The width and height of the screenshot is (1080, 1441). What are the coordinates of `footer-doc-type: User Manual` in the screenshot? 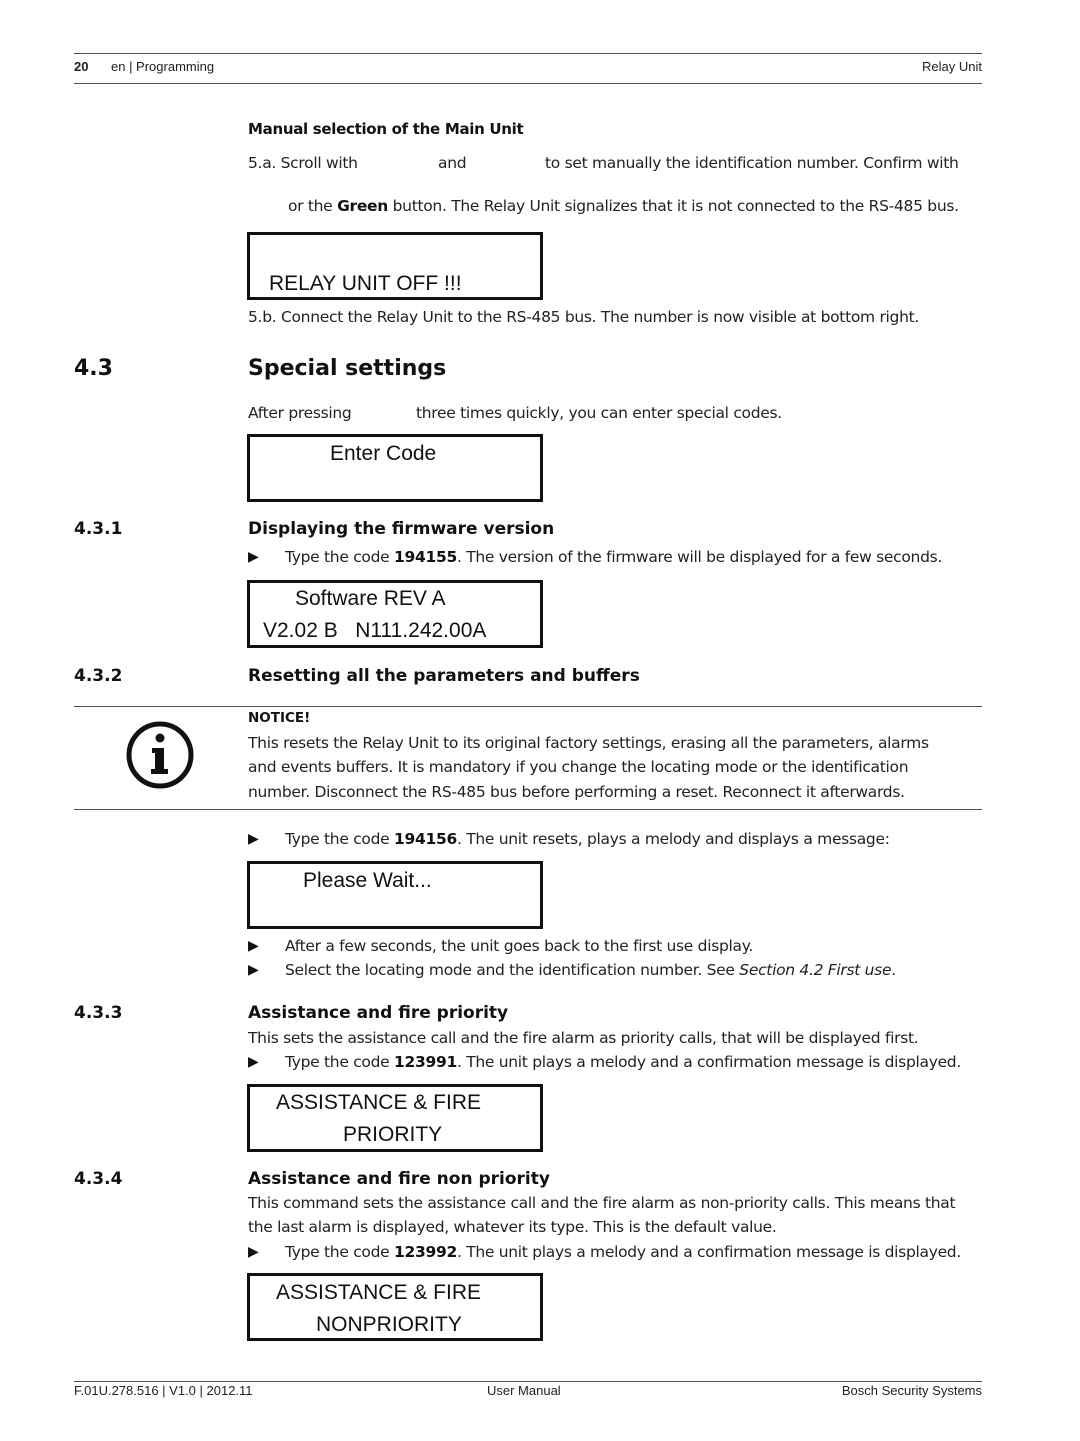 It's located at (524, 1390).